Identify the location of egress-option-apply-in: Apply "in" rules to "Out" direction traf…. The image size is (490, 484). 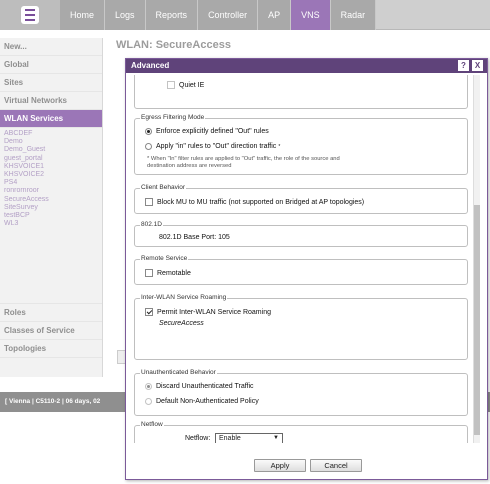
(212, 146).